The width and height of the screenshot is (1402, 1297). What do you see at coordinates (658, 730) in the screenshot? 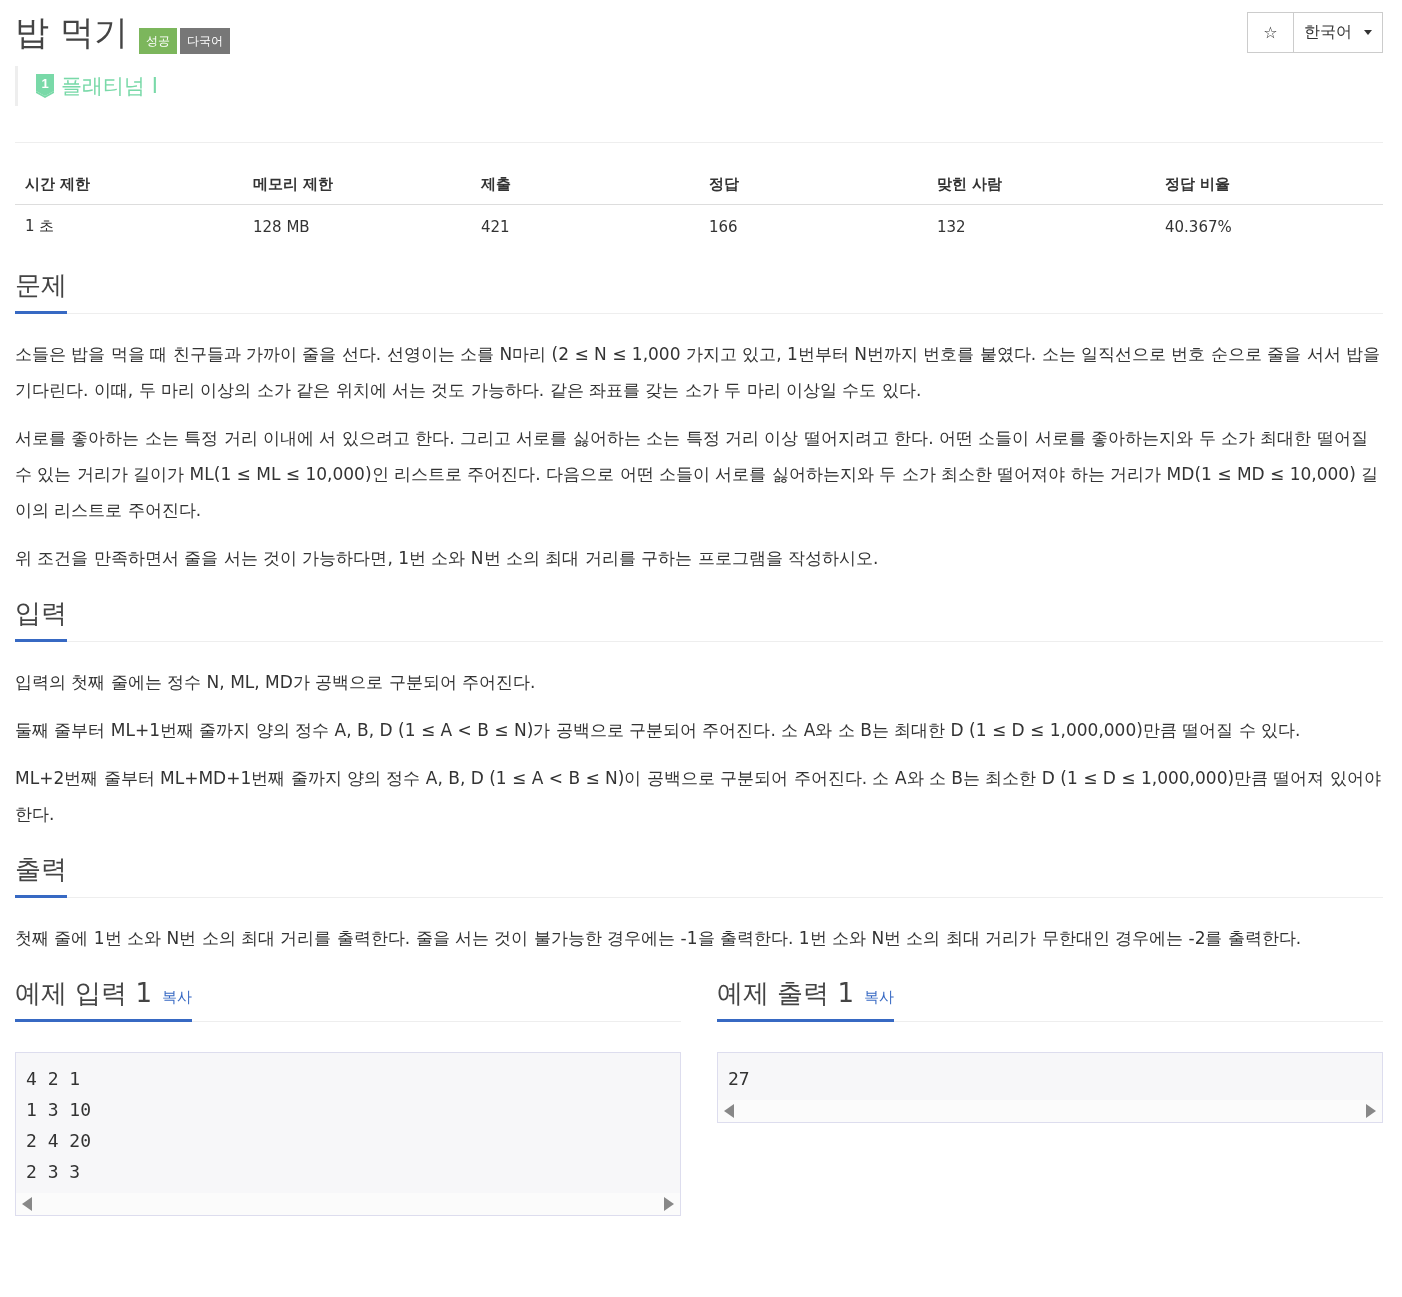
I see `paragraph: 둘째 줄부터 ML+1번째 줄까지 양의 정수 A, B, D (1 ≤ A < B ≤ N)가 공백으로 구분되어 주어진다. 소 A와 소 B는 최대한 D (1 ≤ D ≤ 1,000,000)만큼 떨어질 수 있다.` at bounding box center [658, 730].